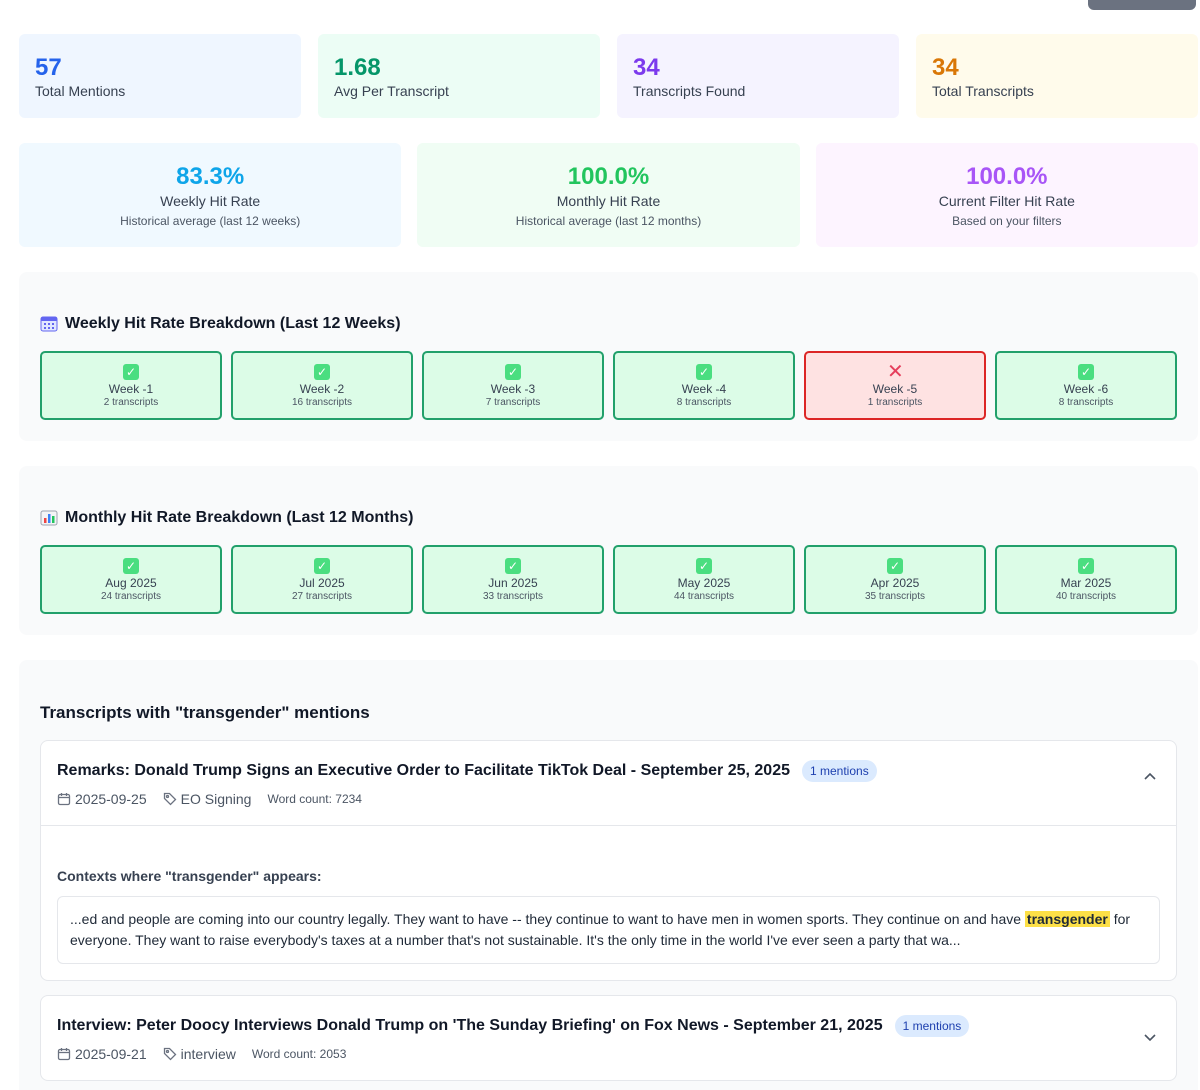  What do you see at coordinates (895, 596) in the screenshot?
I see `cell-transcript-count: 35 transcripts` at bounding box center [895, 596].